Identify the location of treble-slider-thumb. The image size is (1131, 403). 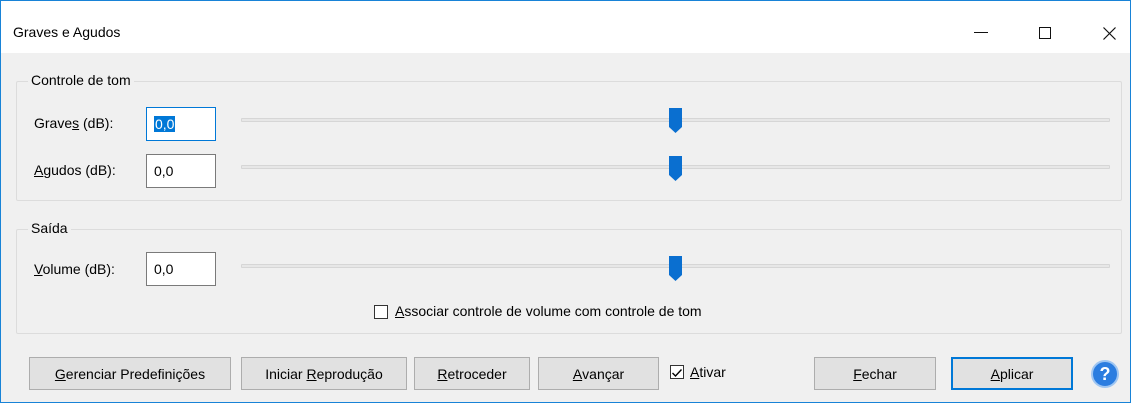
(675, 168).